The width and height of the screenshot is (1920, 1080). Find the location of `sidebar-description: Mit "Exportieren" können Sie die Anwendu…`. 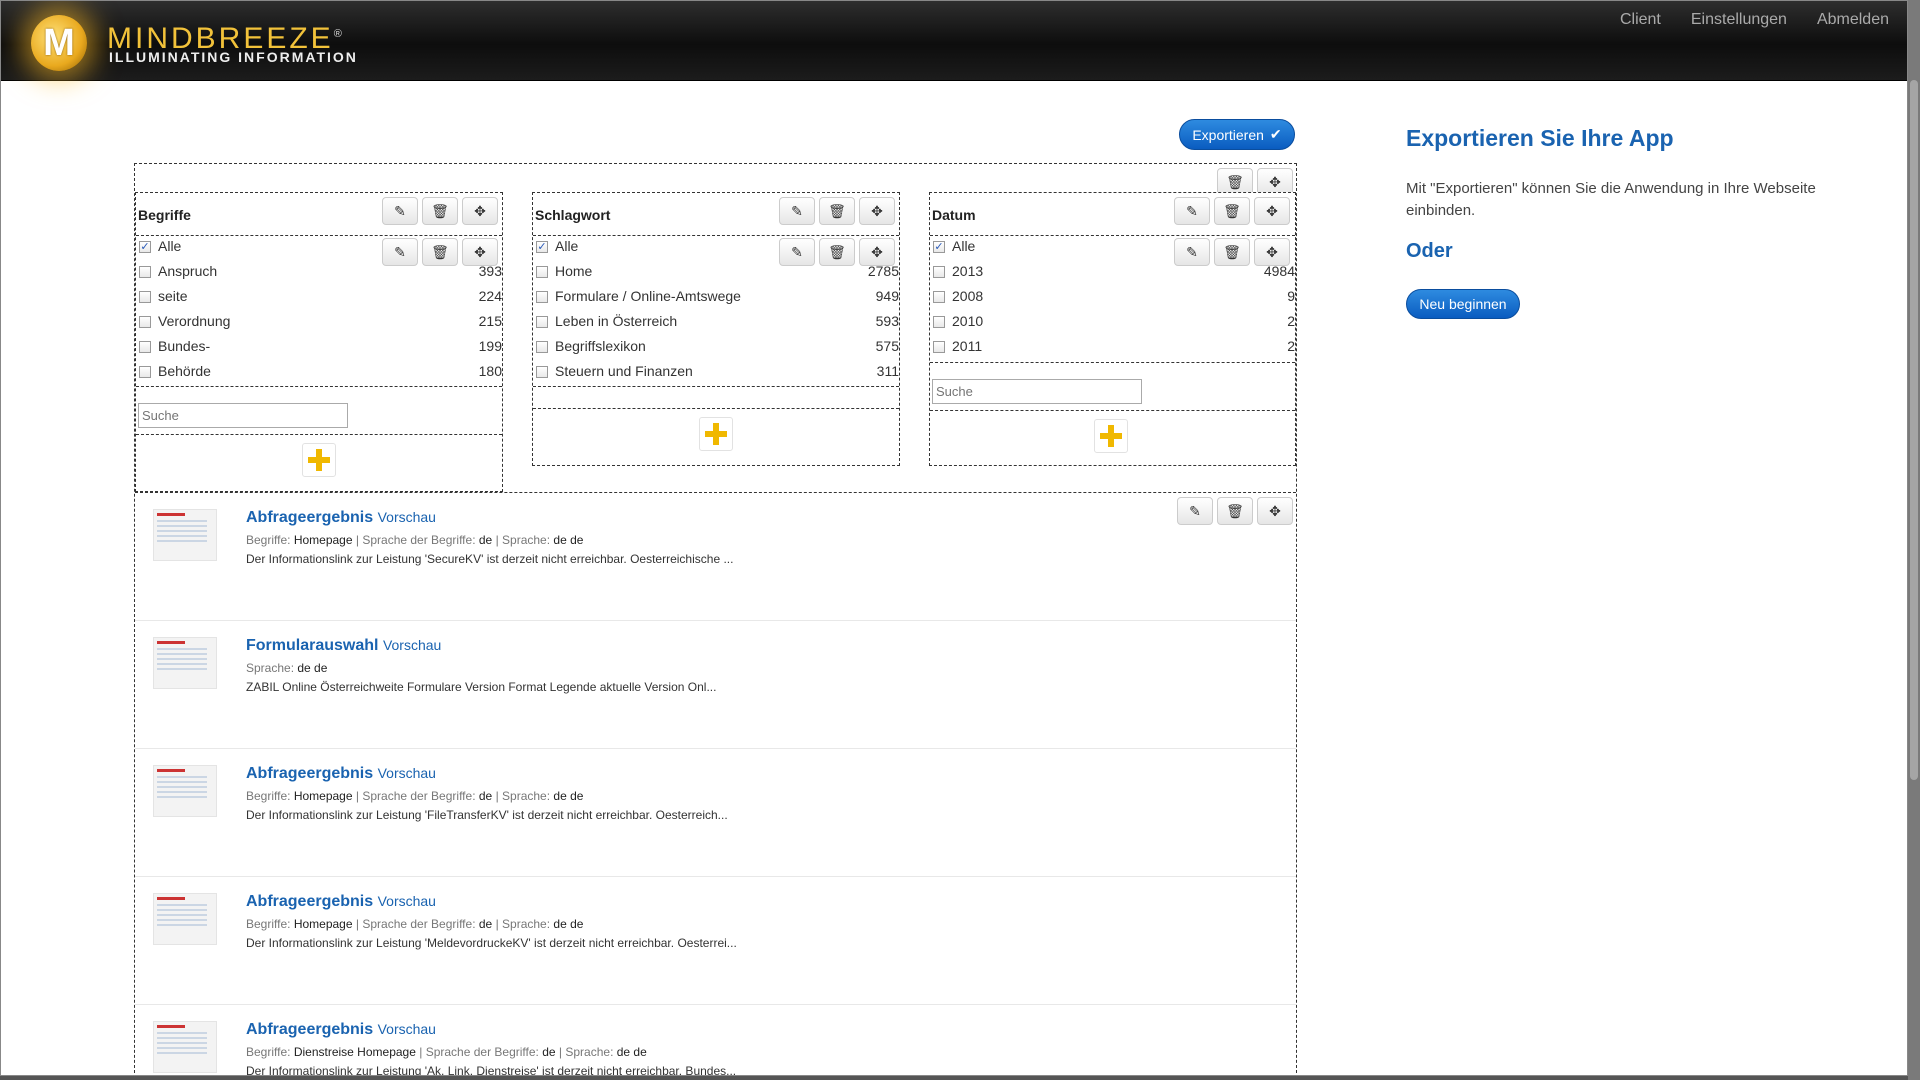

sidebar-description: Mit "Exportieren" können Sie die Anwendu… is located at coordinates (1611, 199).